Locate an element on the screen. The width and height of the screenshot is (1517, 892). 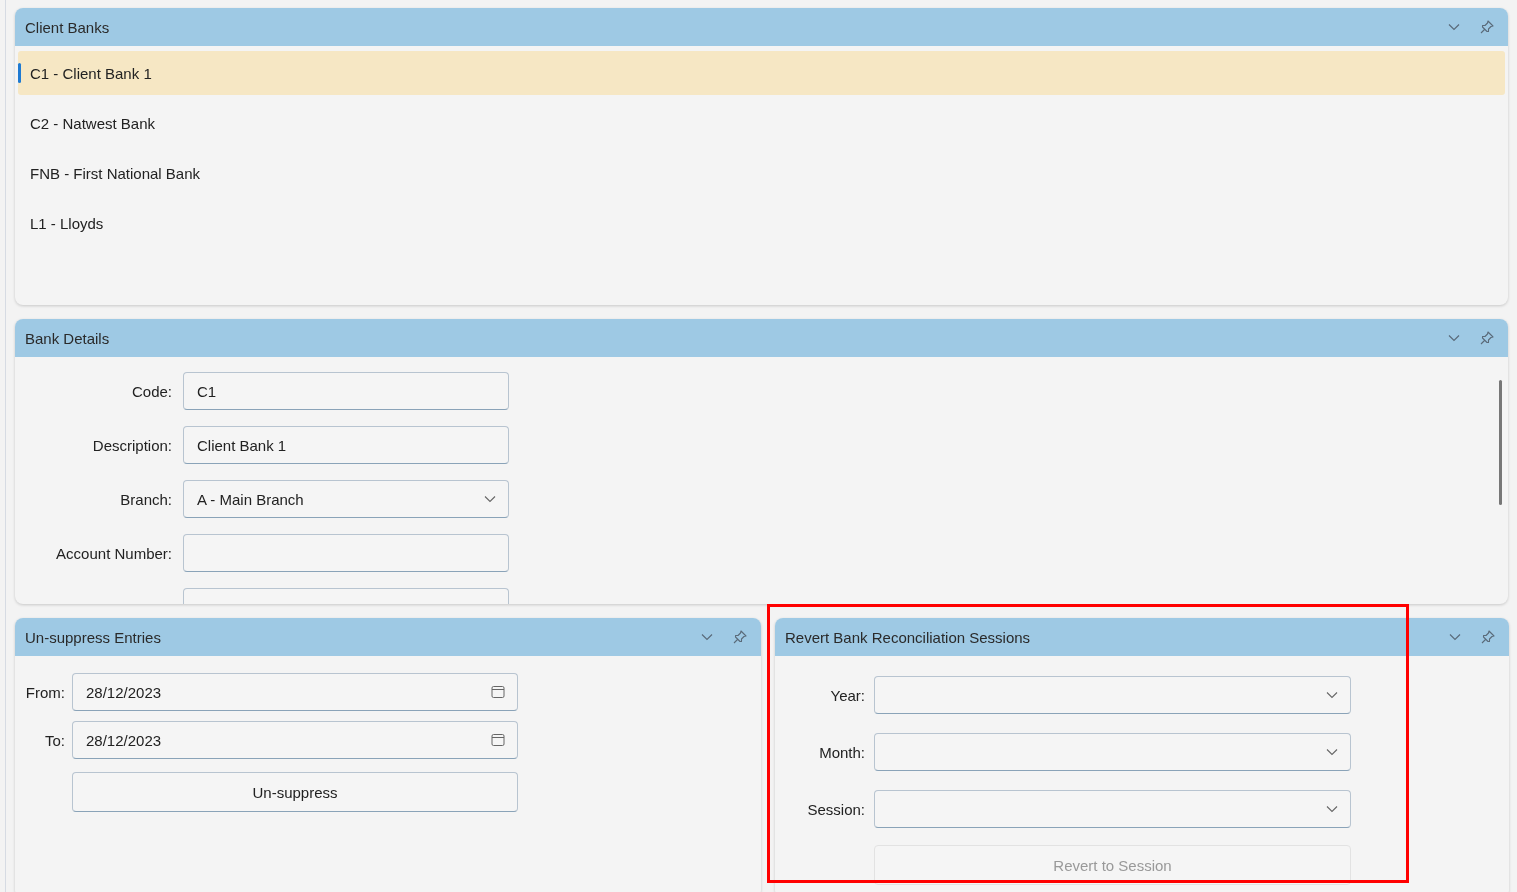
field-label: To: is located at coordinates (54, 740).